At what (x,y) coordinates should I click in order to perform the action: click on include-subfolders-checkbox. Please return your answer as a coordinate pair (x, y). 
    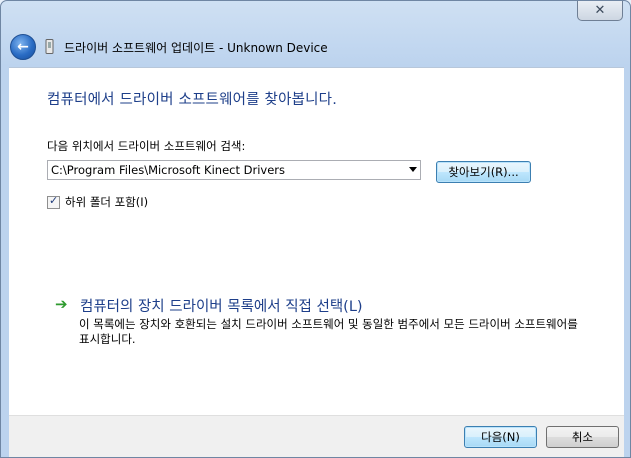
    Looking at the image, I should click on (53, 201).